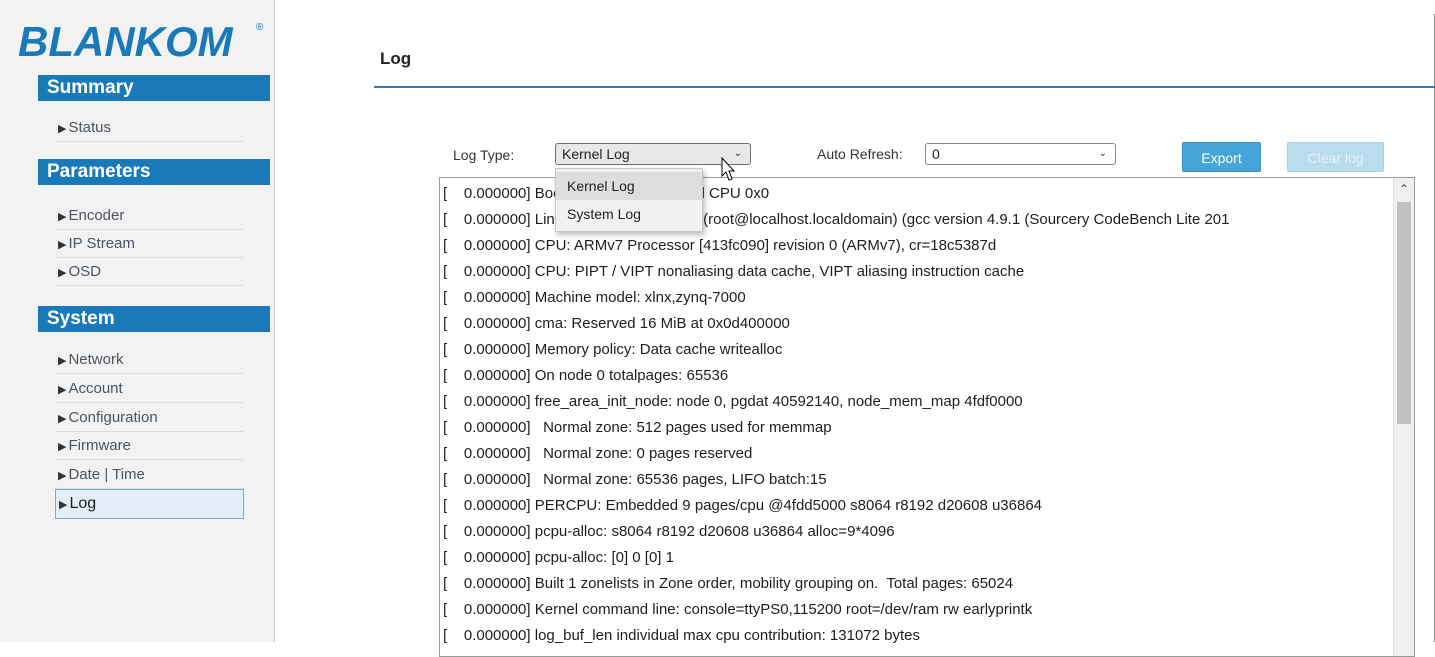 The height and width of the screenshot is (657, 1435). I want to click on sidebar-item-osd: ▶ OSD, so click(149, 272).